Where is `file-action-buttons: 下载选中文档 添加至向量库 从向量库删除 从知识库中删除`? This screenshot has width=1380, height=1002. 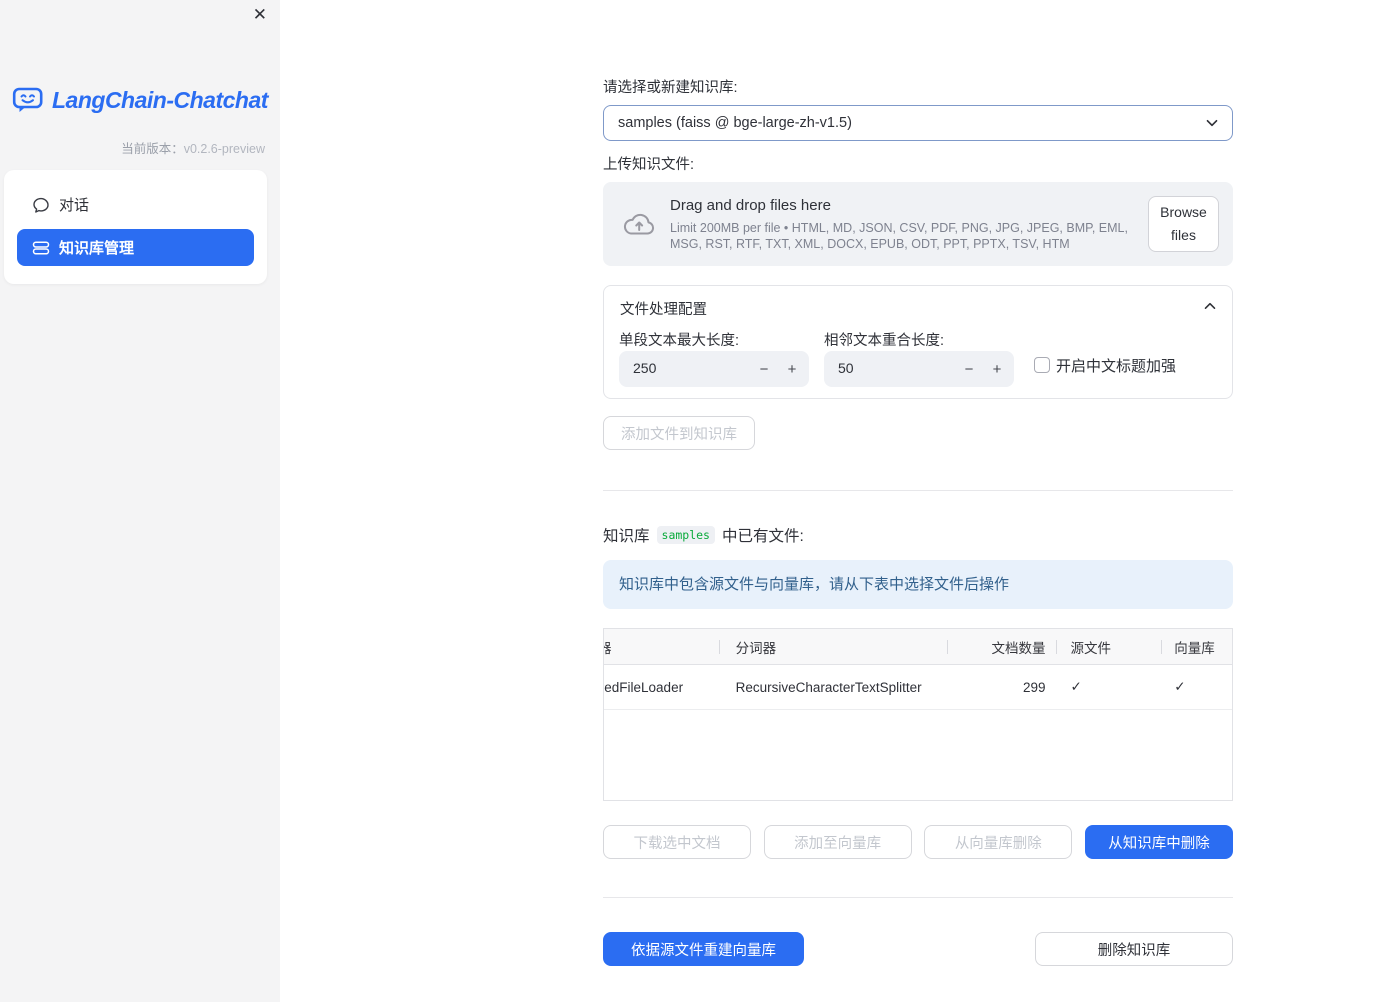 file-action-buttons: 下载选中文档 添加至向量库 从向量库删除 从知识库中删除 is located at coordinates (918, 842).